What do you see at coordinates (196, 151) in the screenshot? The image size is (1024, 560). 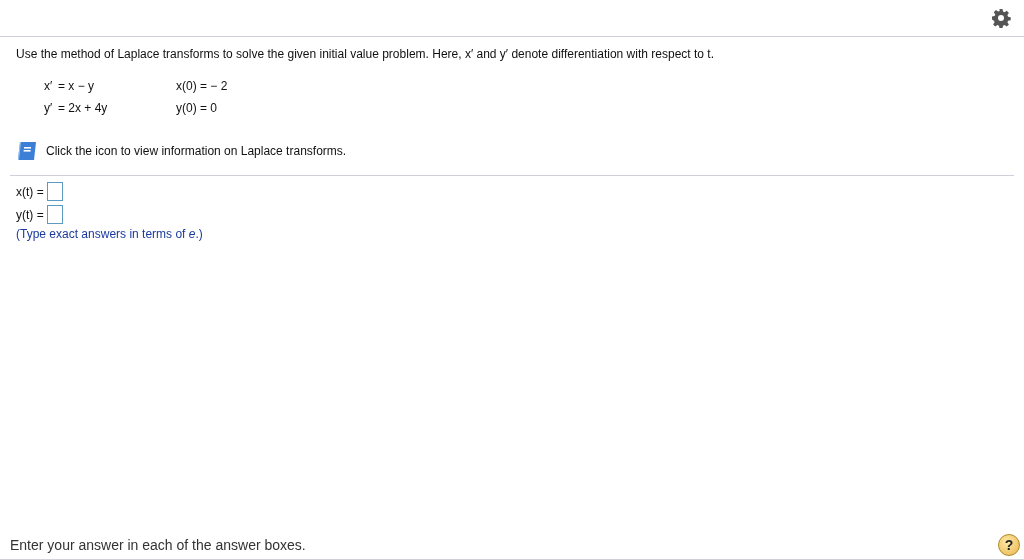 I see `info-text: Click the icon to view information on Laplace transforms.` at bounding box center [196, 151].